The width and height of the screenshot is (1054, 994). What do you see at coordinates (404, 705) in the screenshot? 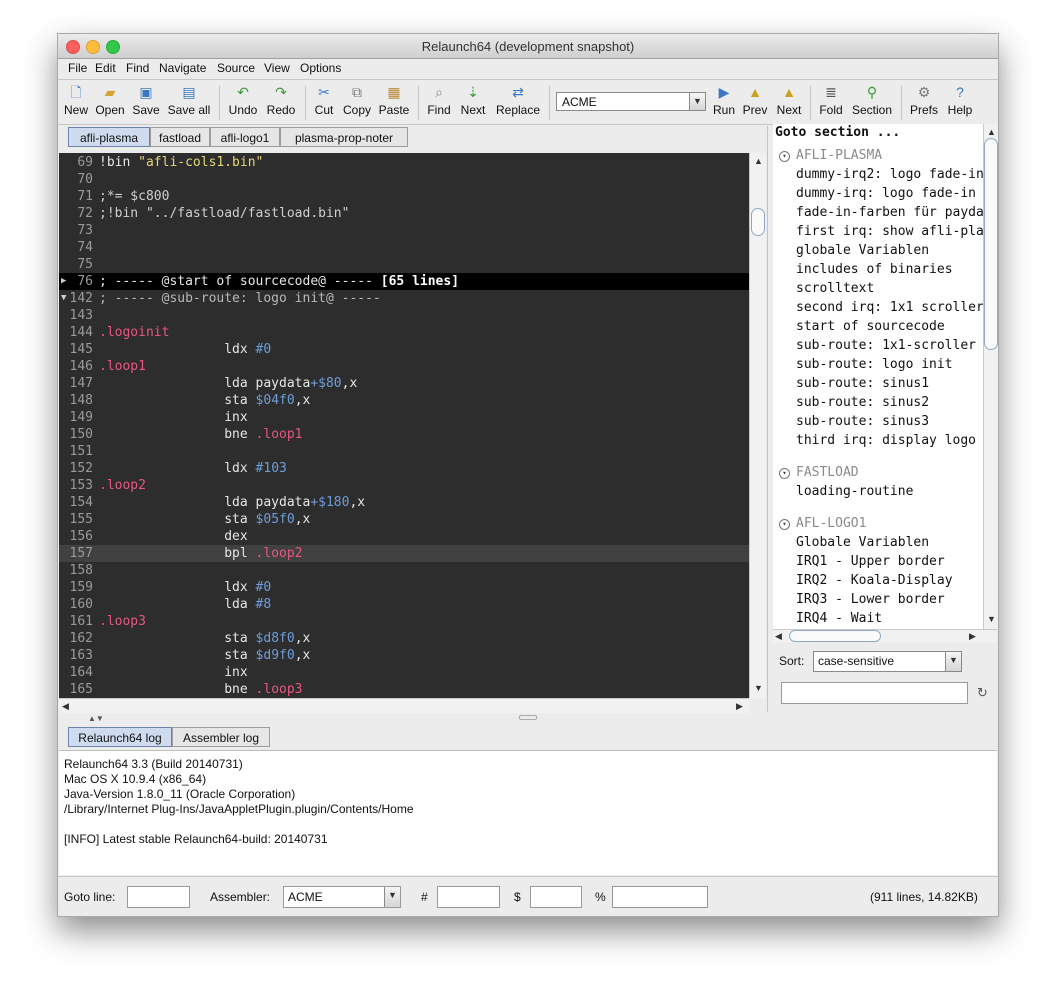
I see `editor-horizontal-scrollbar: ◀ ▶` at bounding box center [404, 705].